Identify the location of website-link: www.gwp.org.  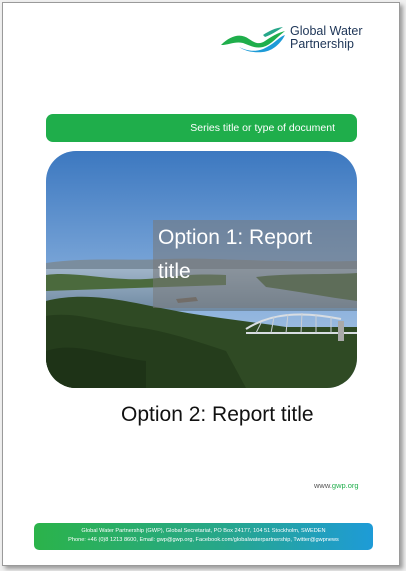
(336, 485).